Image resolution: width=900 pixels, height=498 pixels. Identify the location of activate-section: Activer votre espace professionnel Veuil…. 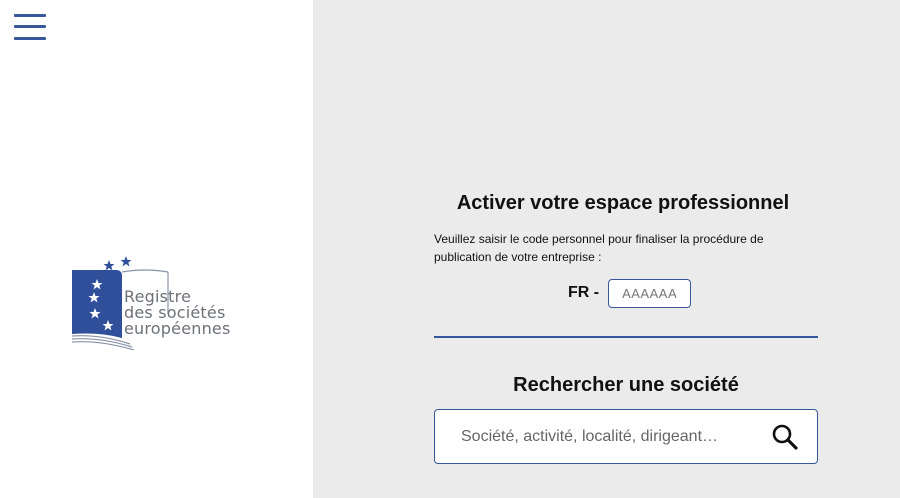
(626, 249).